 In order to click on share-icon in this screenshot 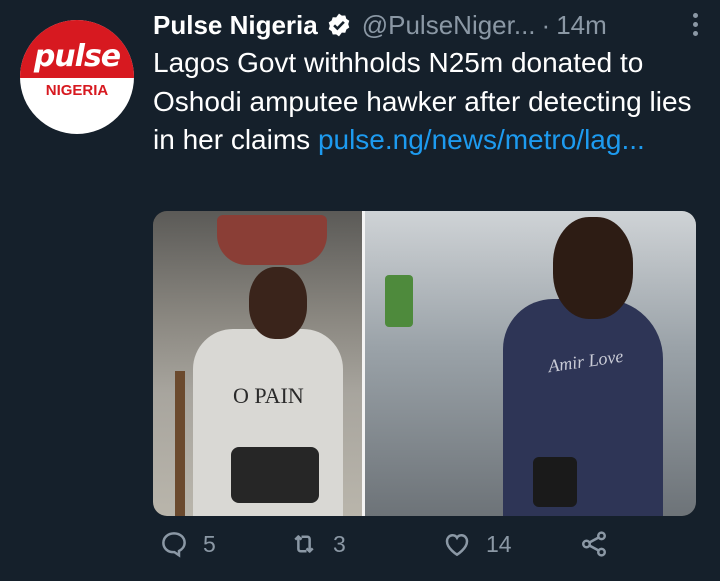, I will do `click(594, 544)`.